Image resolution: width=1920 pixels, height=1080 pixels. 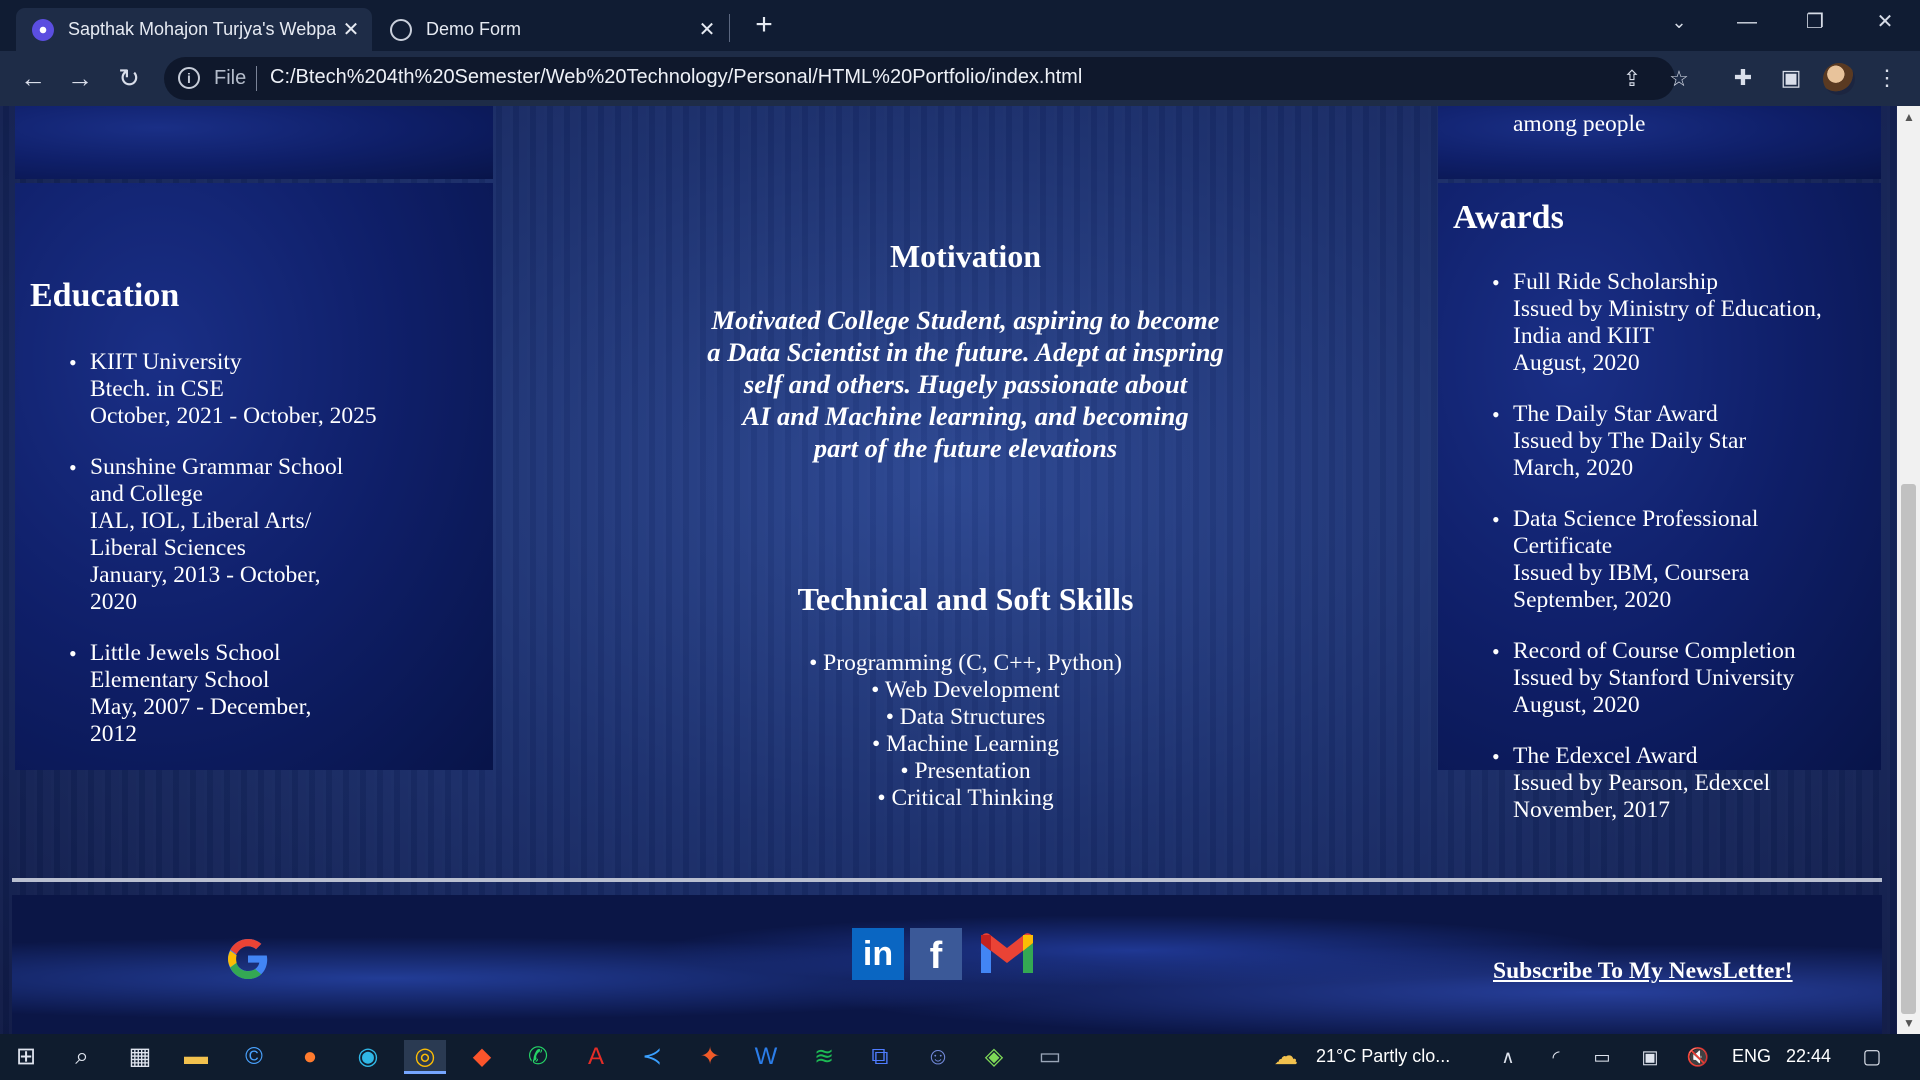 I want to click on share-icon: ⇪, so click(x=1632, y=79).